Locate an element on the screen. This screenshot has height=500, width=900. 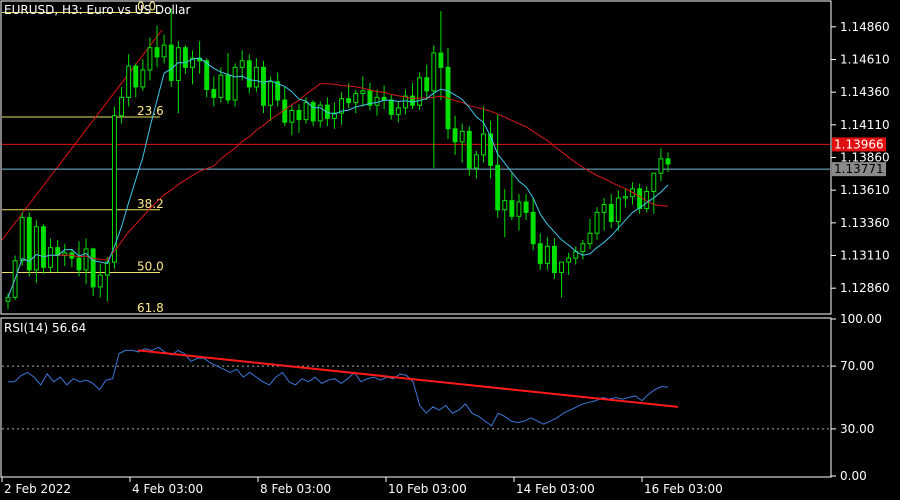
fib-level-label: 61.8 is located at coordinates (150, 308).